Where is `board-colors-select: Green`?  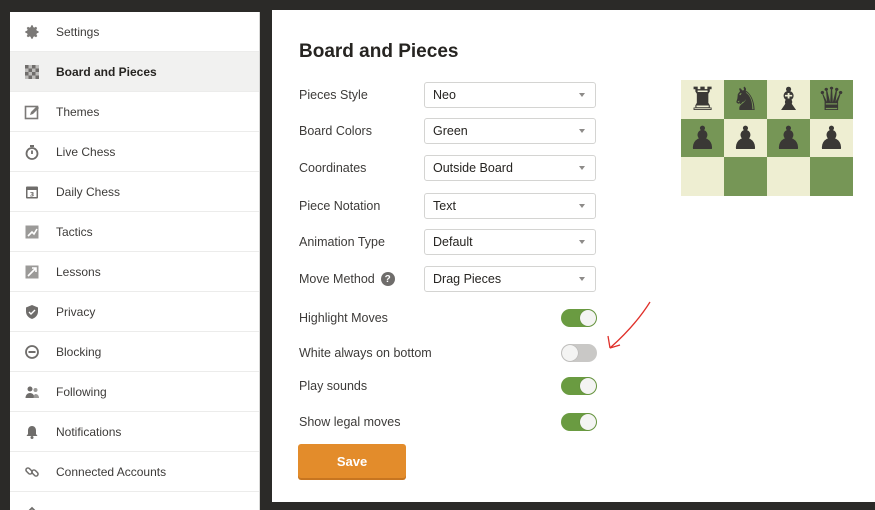 board-colors-select: Green is located at coordinates (510, 131).